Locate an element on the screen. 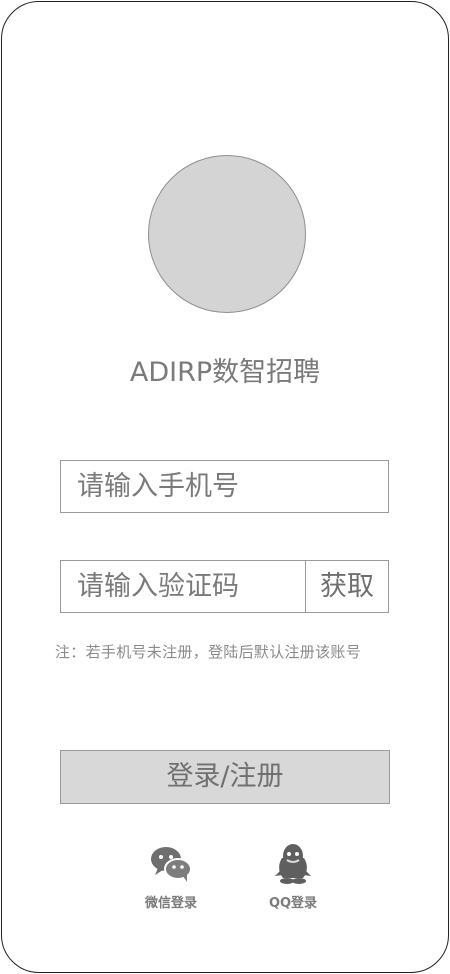 Image resolution: width=450 pixels, height=974 pixels. phone-number-input: 请输入手机号 is located at coordinates (224, 486).